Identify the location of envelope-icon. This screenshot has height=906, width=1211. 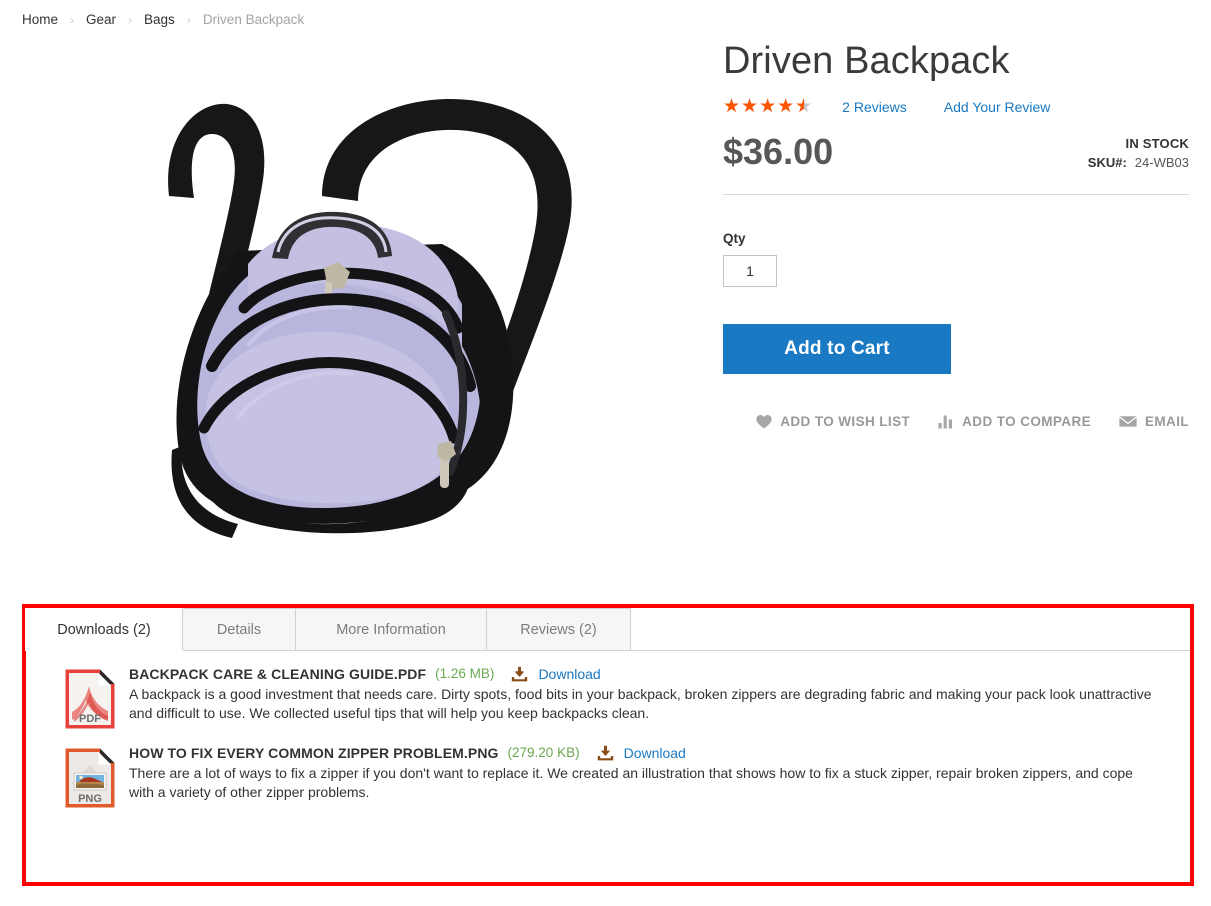
(1128, 421).